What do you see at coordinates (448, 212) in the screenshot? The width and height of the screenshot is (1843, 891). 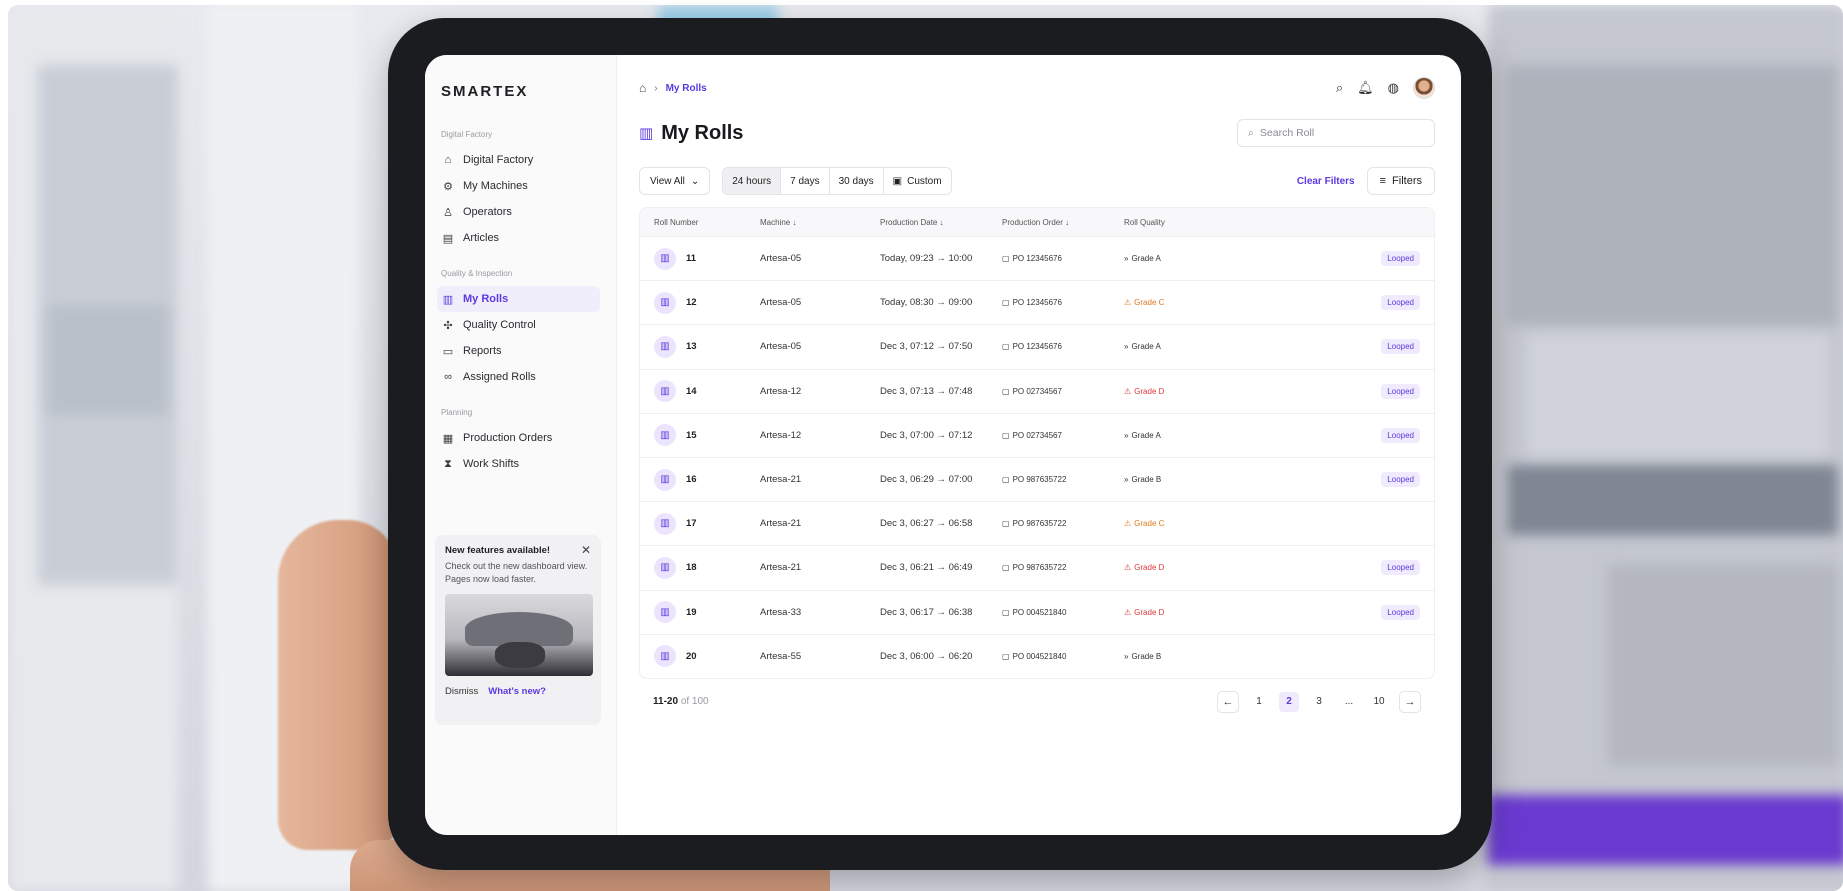 I see `operators-icon: ♙` at bounding box center [448, 212].